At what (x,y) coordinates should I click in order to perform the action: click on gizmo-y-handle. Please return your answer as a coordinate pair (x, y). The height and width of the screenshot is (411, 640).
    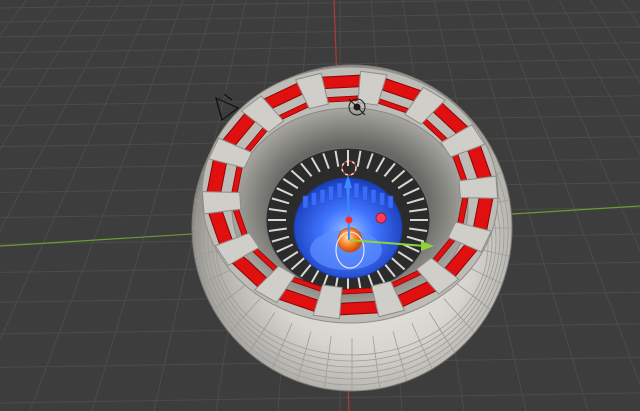
    Looking at the image, I should click on (381, 218).